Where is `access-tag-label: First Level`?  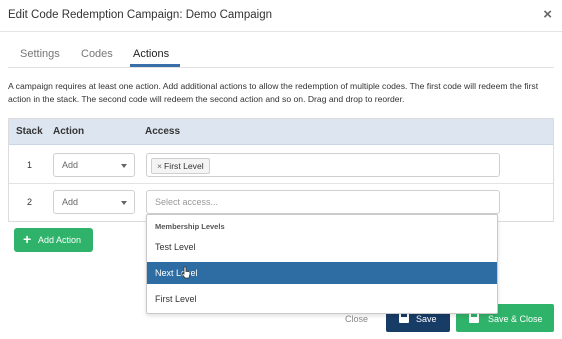 access-tag-label: First Level is located at coordinates (184, 166).